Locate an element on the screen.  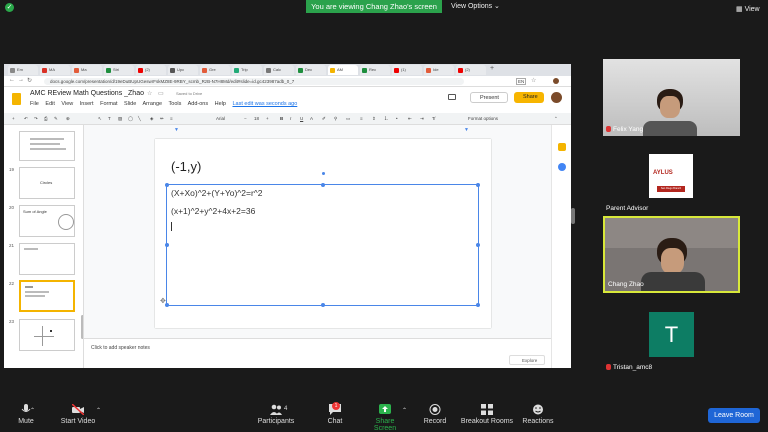
slide-thumbnail: Sum of Angle is located at coordinates (47, 221).